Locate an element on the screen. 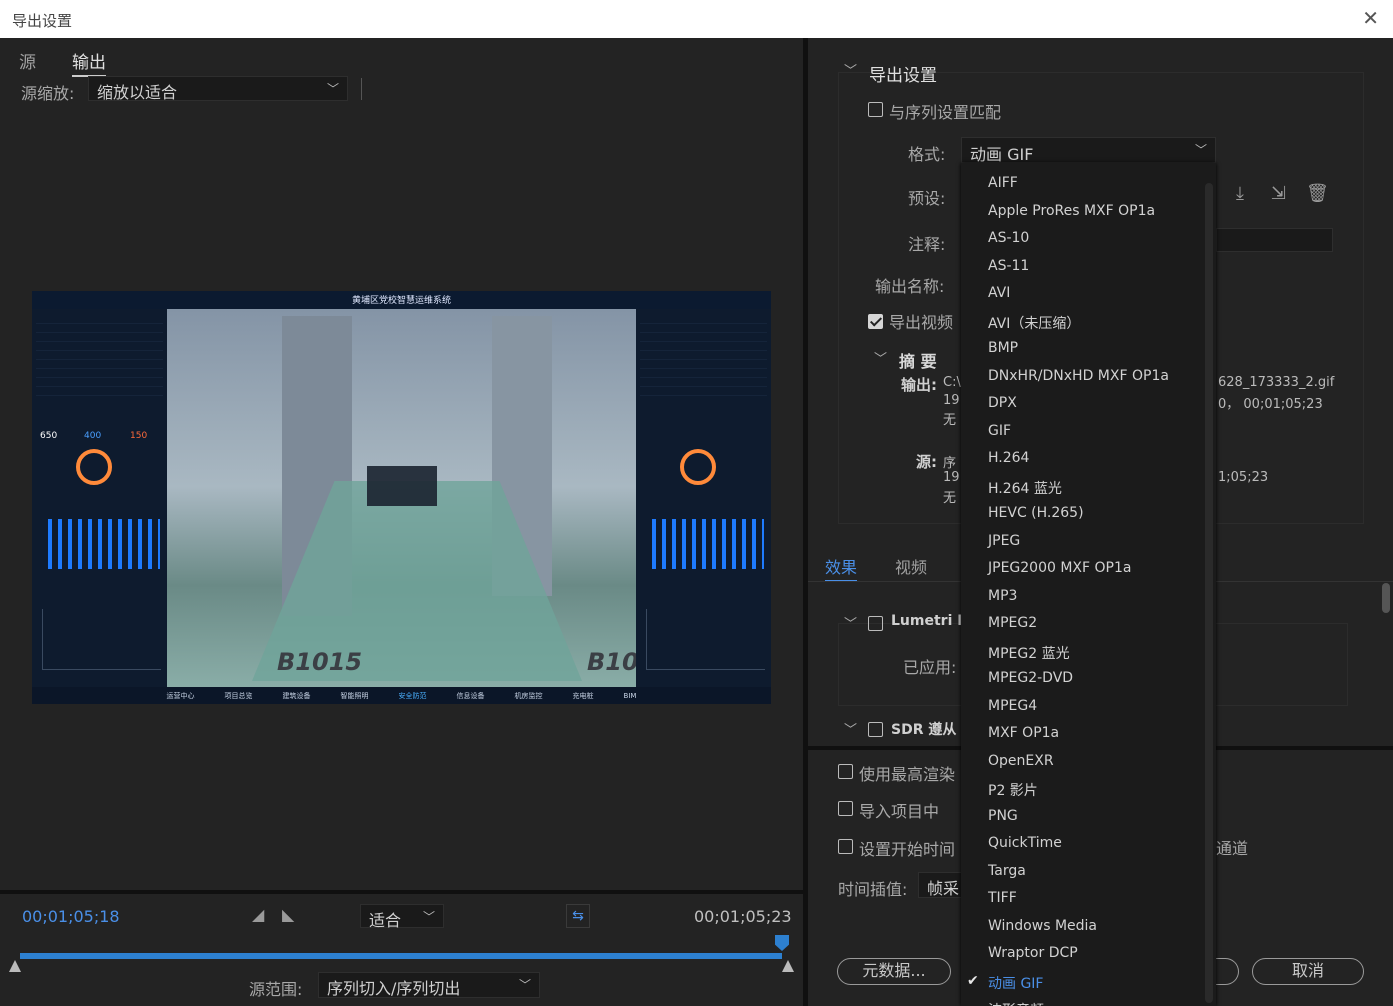 The width and height of the screenshot is (1393, 1006). format-option: H.264 is located at coordinates (1008, 458).